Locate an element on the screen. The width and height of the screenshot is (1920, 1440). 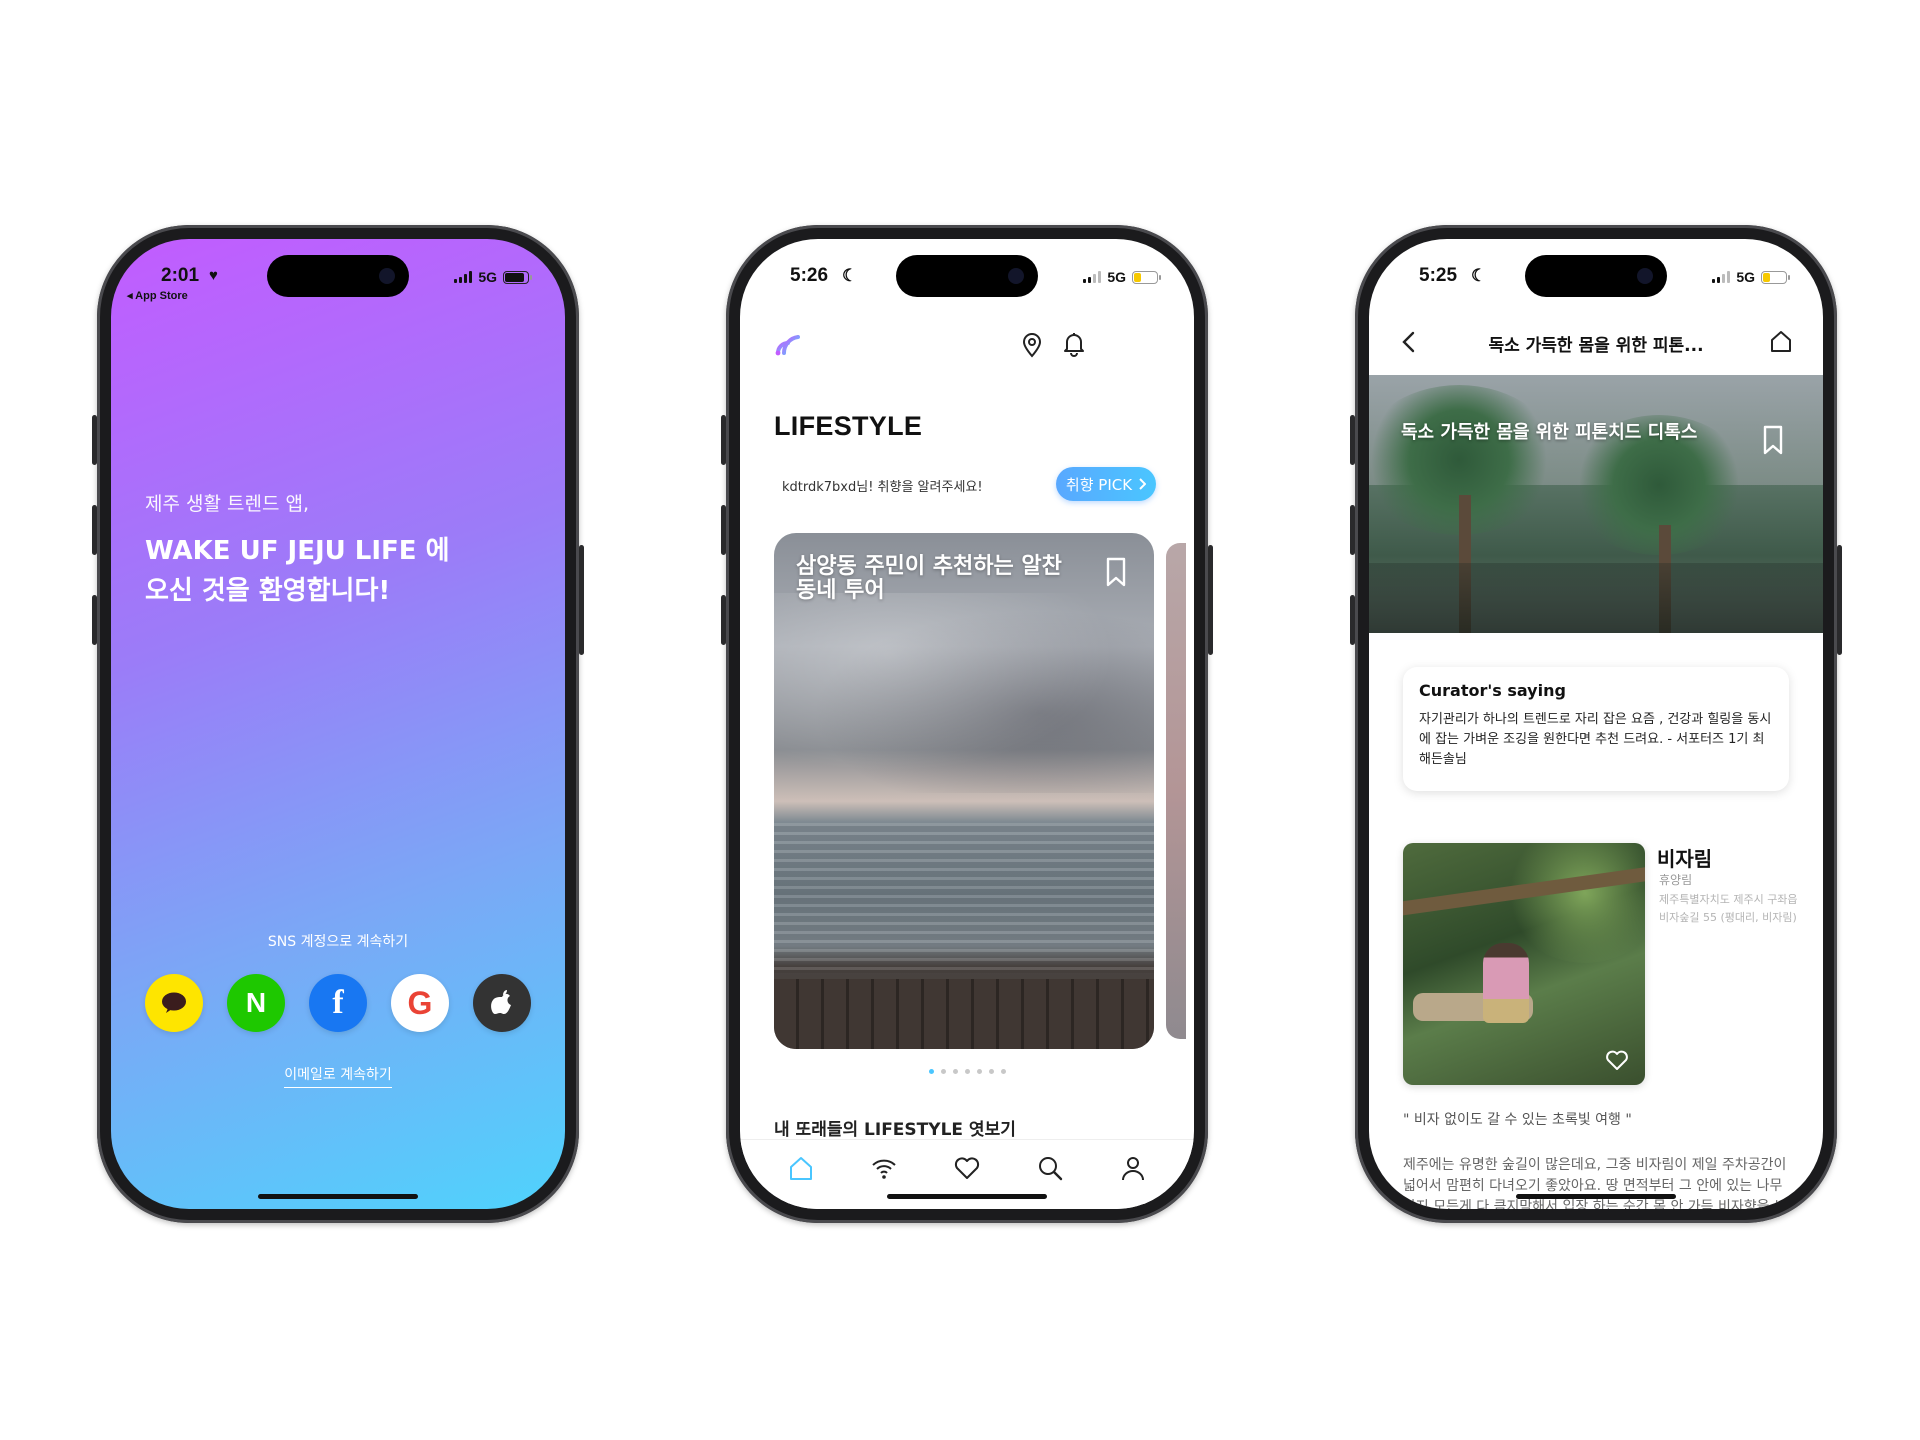
kakao-login-button is located at coordinates (174, 1003).